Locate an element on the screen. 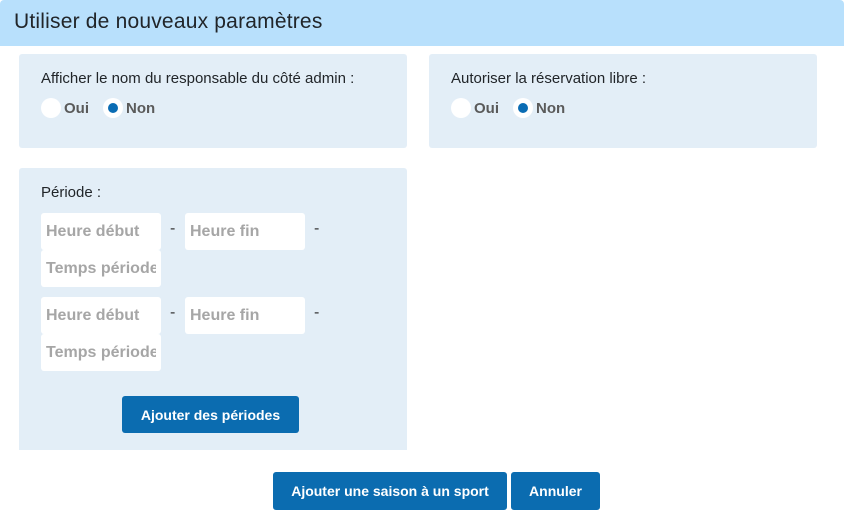 The height and width of the screenshot is (519, 844). add-periods-button: Ajouter des périodes is located at coordinates (210, 414).